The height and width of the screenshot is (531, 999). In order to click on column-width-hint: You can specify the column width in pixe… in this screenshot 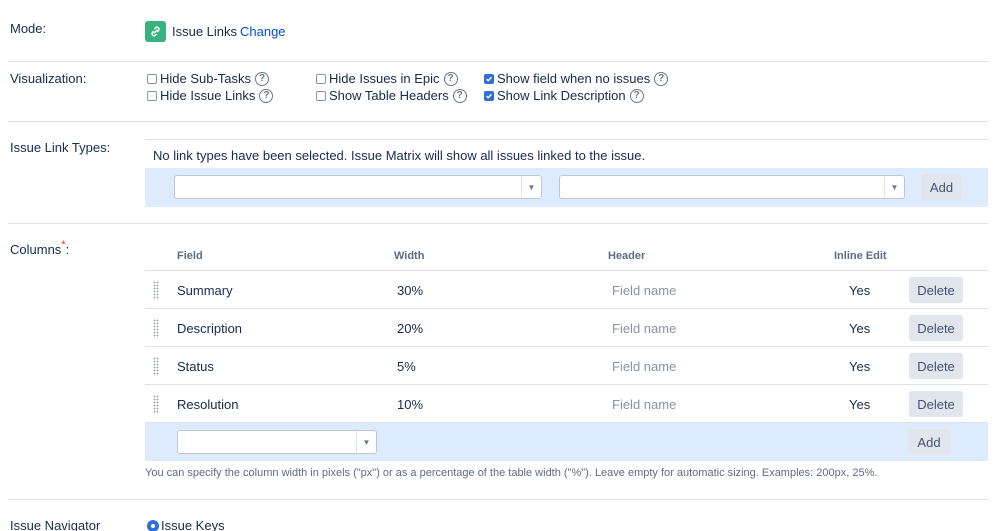, I will do `click(511, 473)`.